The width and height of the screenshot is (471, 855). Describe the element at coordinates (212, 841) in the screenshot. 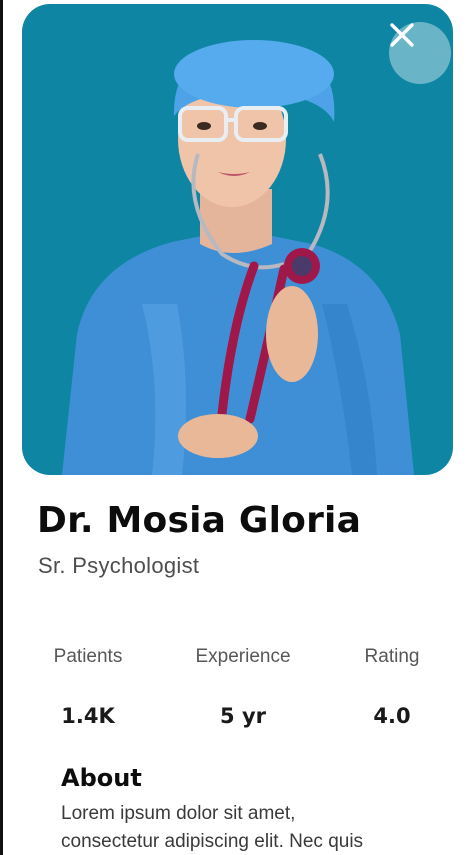

I see `about-line: consectetur adipiscing elit. Nec quis` at that location.